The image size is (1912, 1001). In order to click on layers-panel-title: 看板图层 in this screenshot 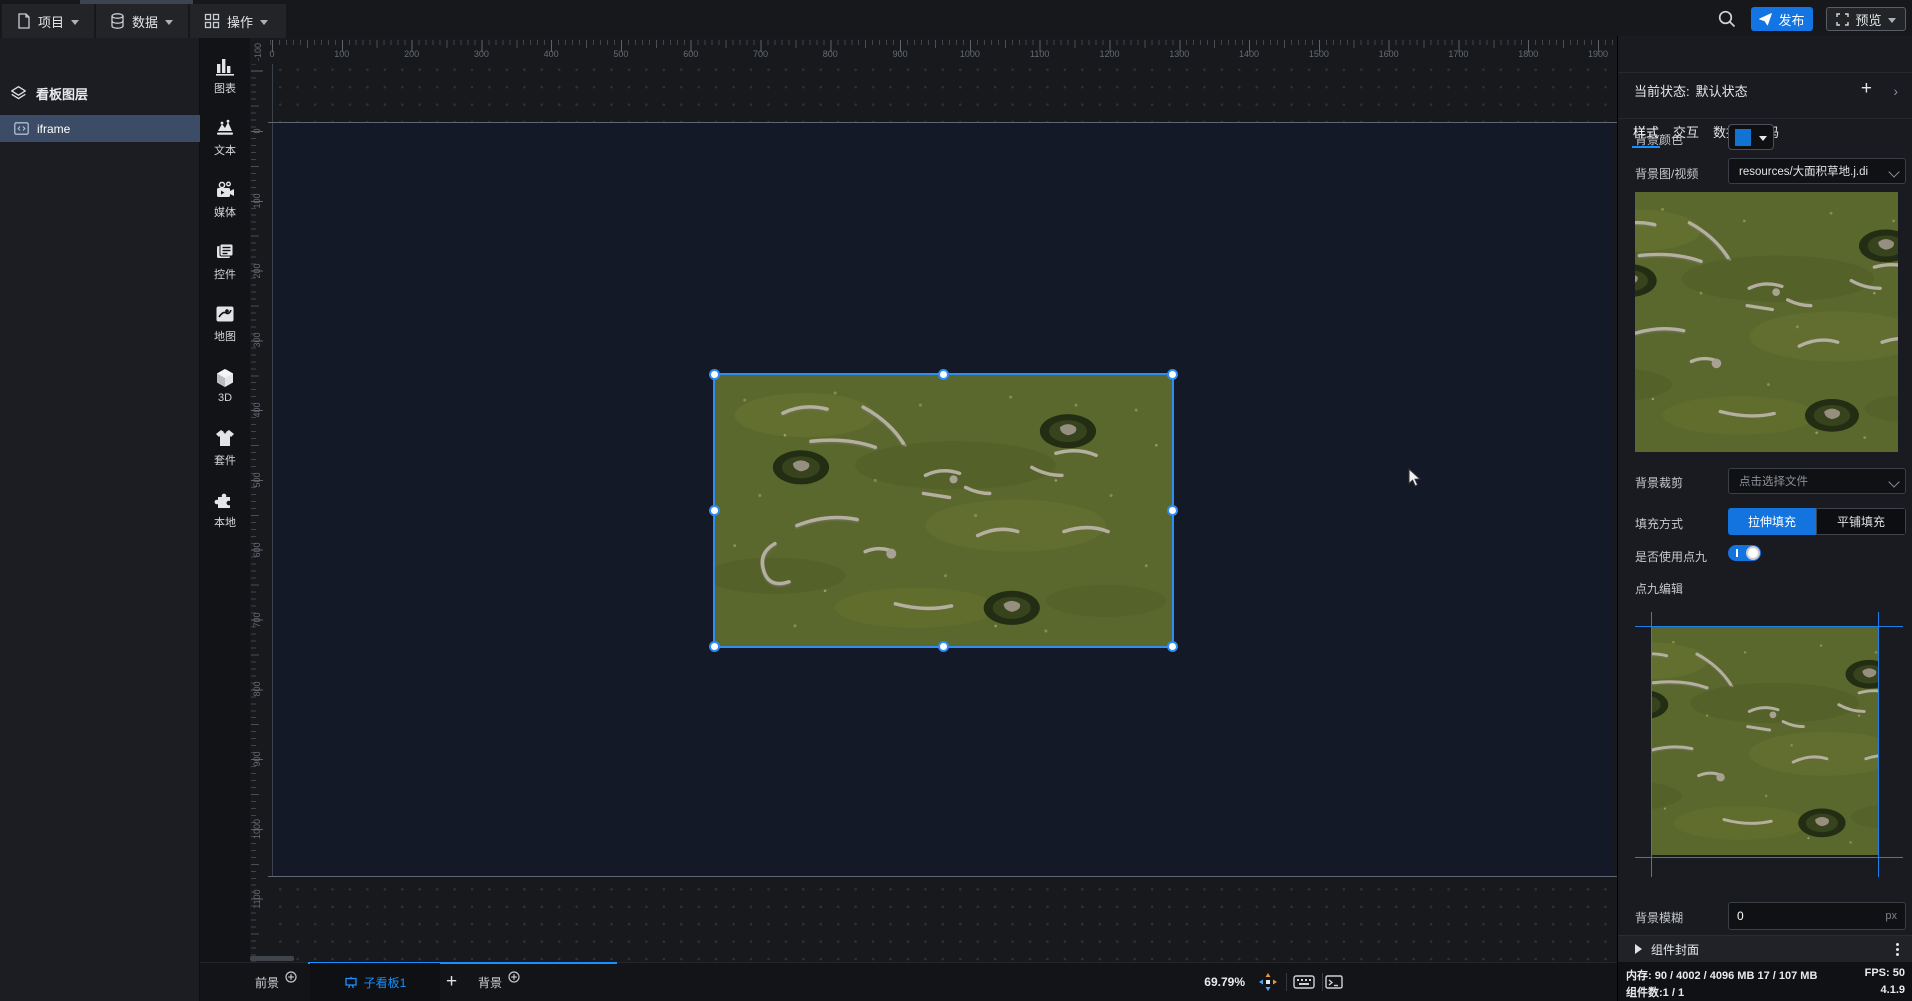, I will do `click(62, 94)`.